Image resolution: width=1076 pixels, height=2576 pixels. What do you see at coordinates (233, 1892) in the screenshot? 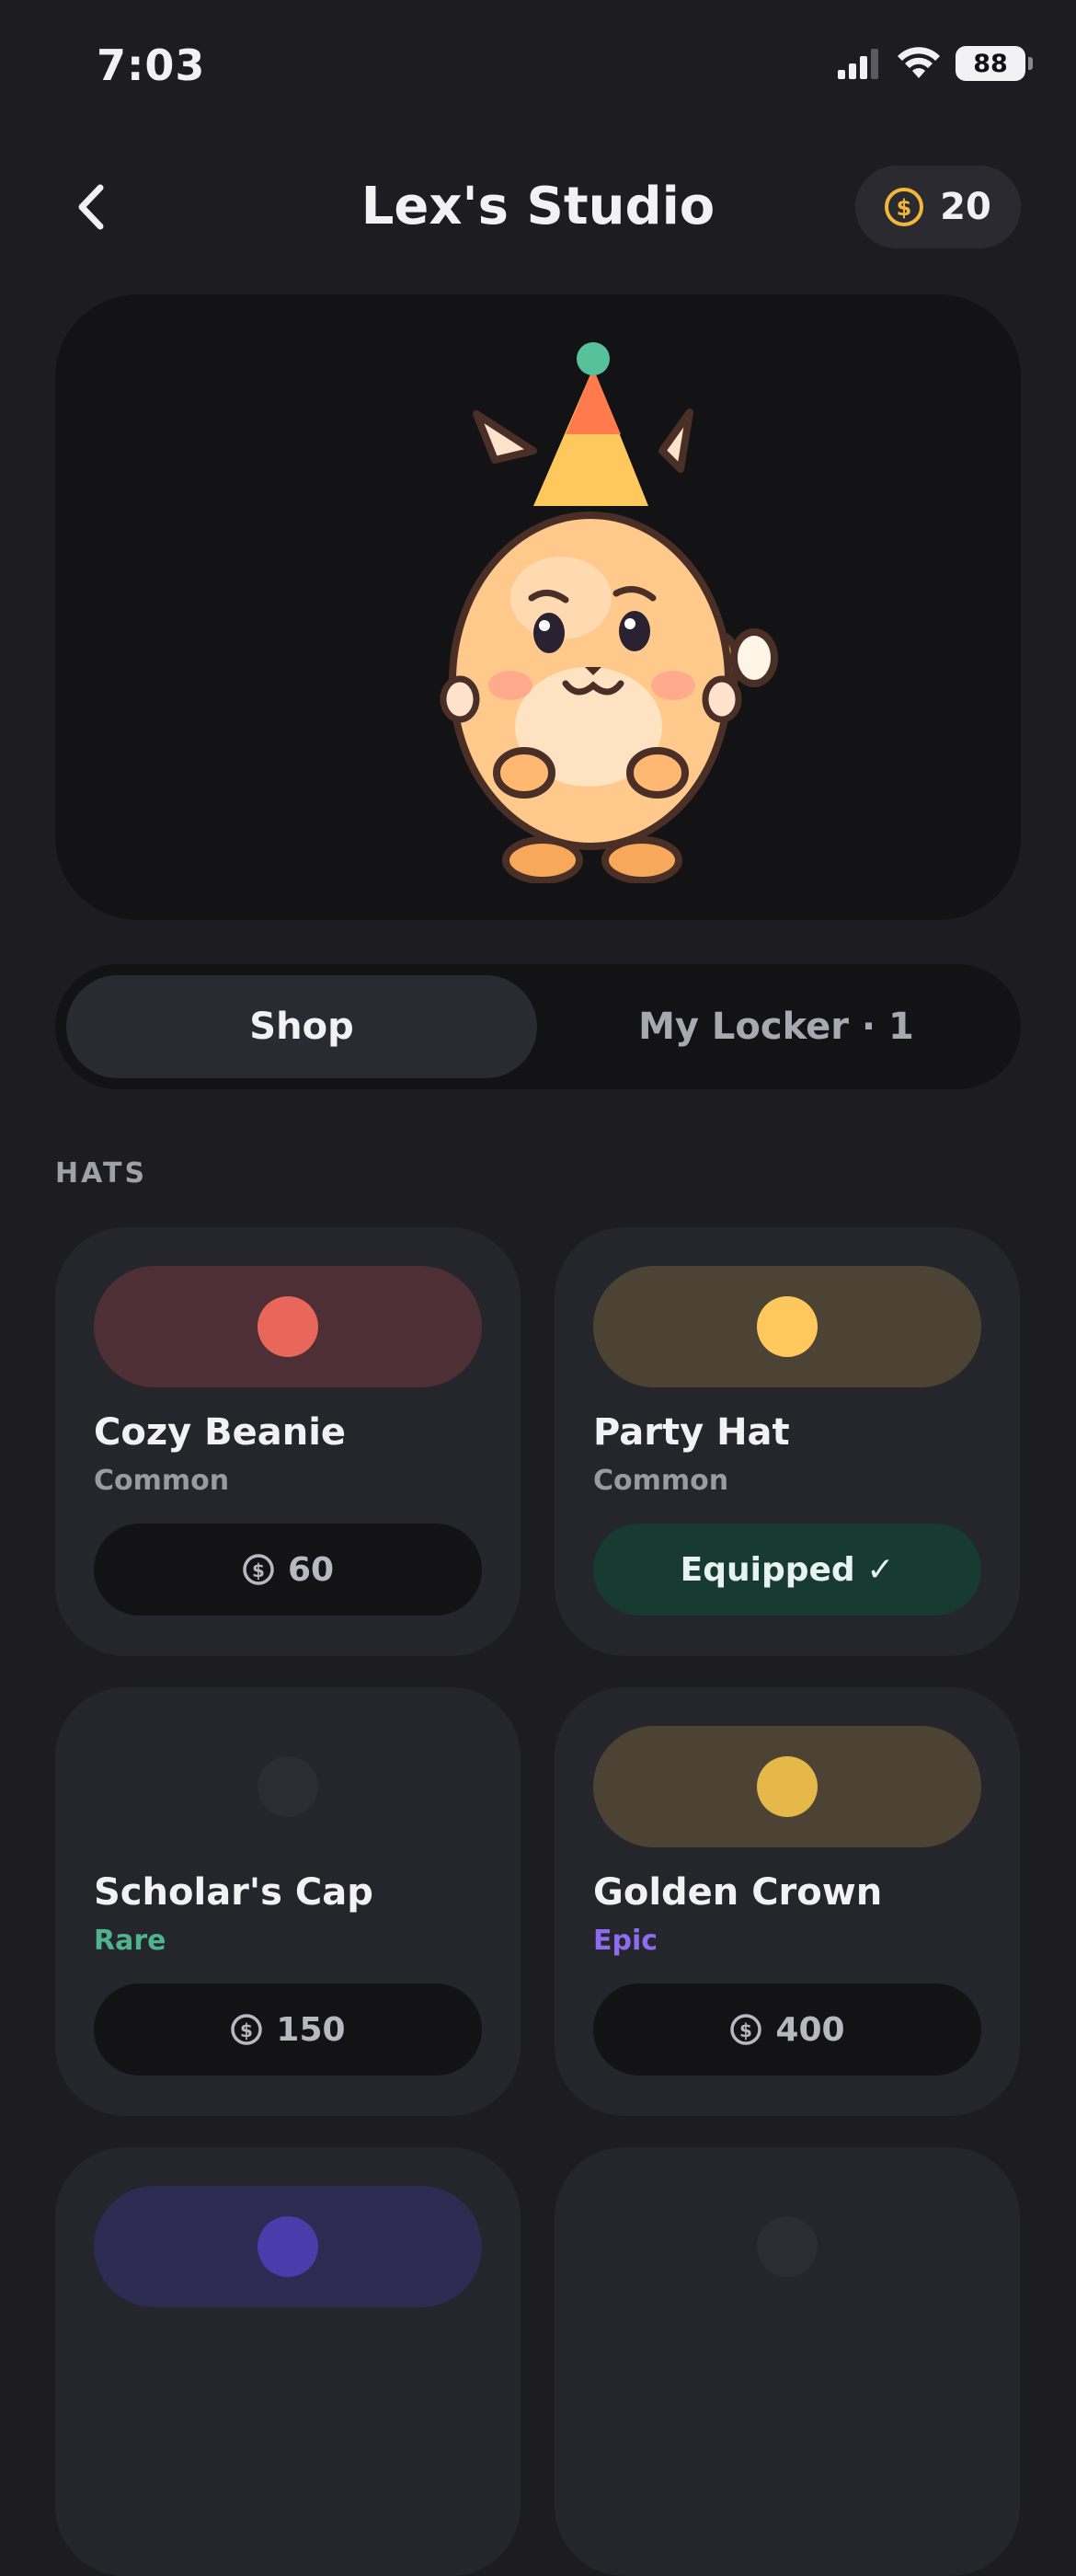
I see `item-name: Scholar's Cap` at bounding box center [233, 1892].